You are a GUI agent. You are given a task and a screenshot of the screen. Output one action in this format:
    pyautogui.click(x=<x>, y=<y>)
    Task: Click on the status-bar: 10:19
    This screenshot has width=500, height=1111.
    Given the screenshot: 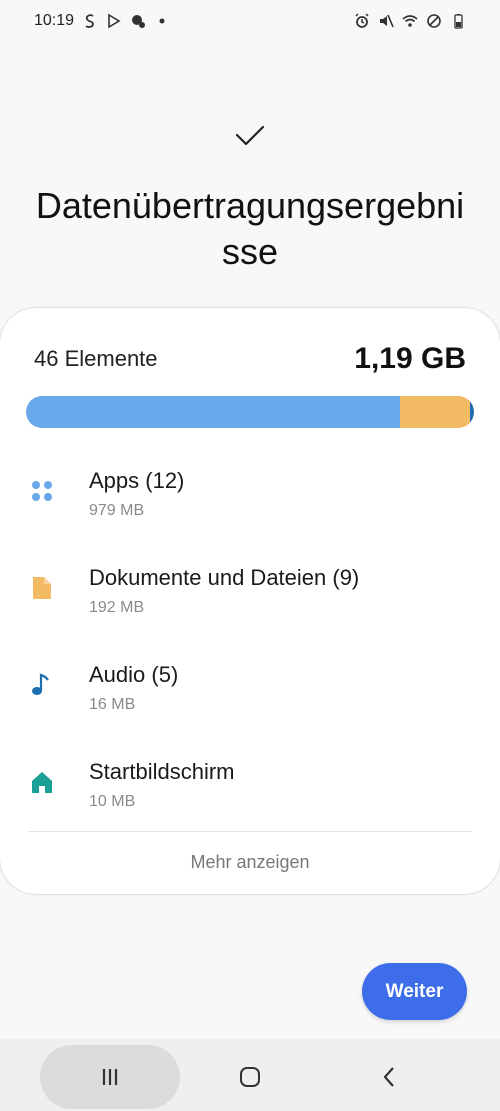 What is the action you would take?
    pyautogui.click(x=250, y=21)
    